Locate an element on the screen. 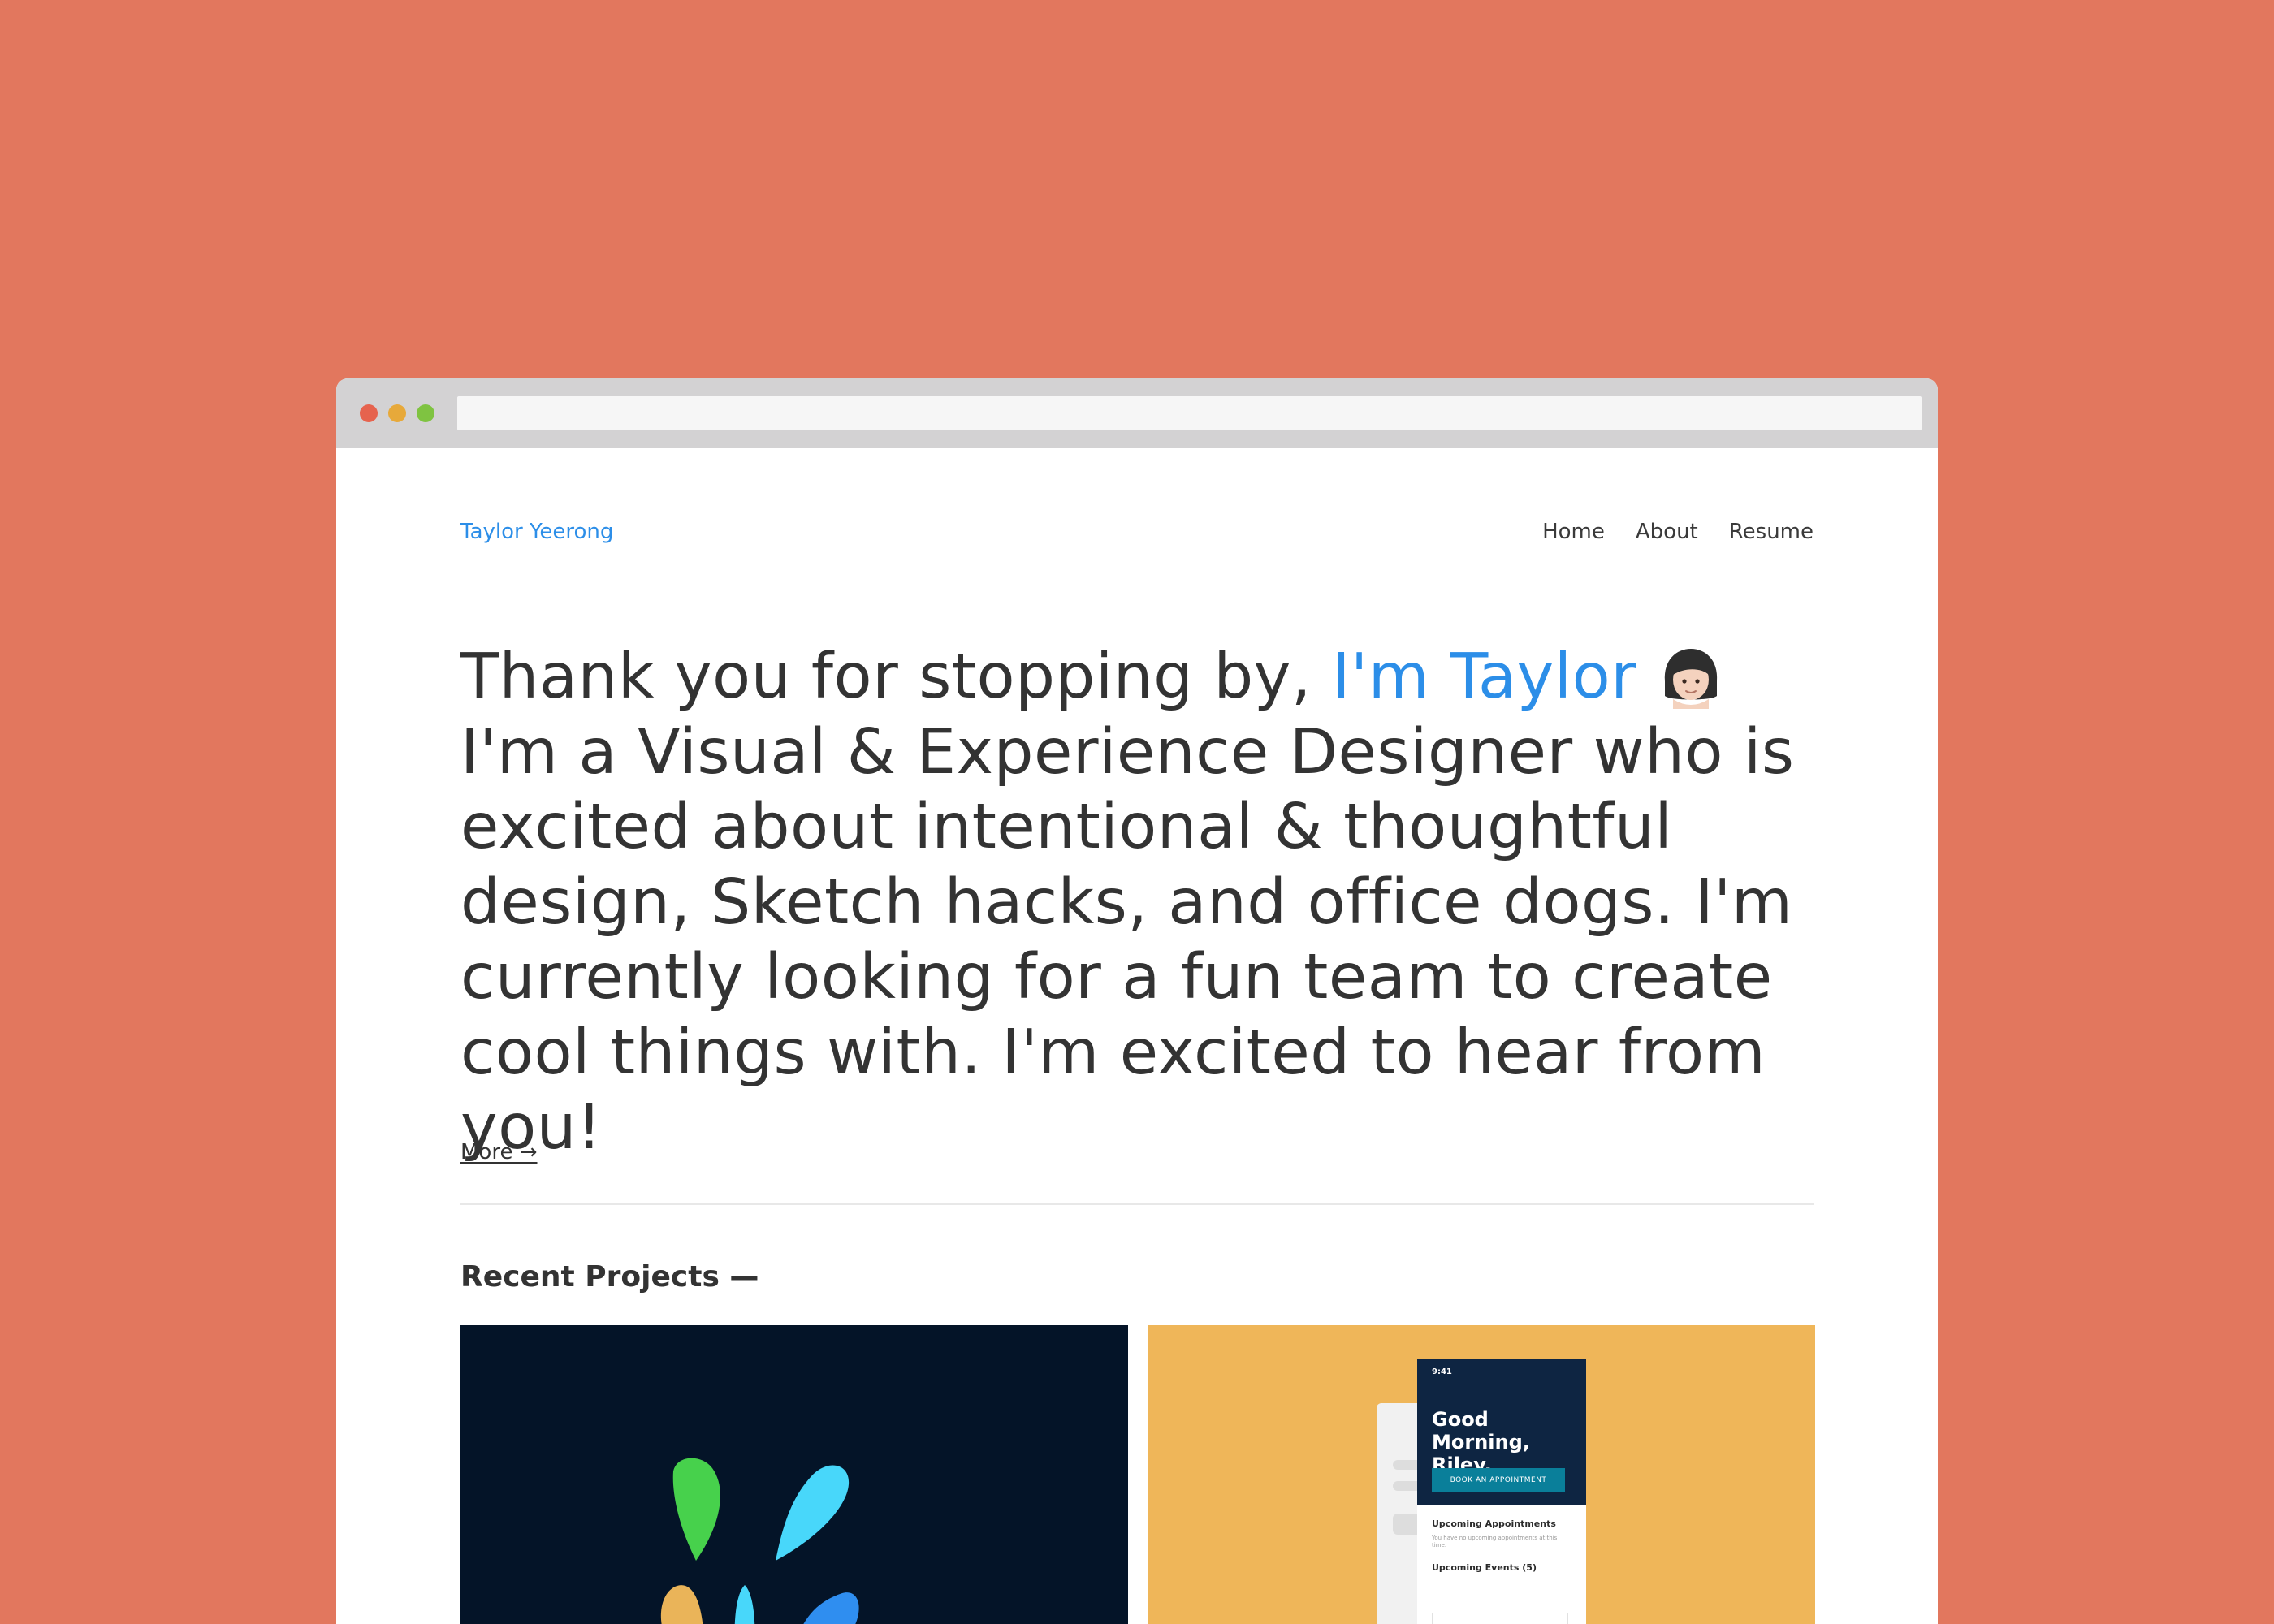 This screenshot has height=1624, width=2274. more-link: More → is located at coordinates (499, 1152).